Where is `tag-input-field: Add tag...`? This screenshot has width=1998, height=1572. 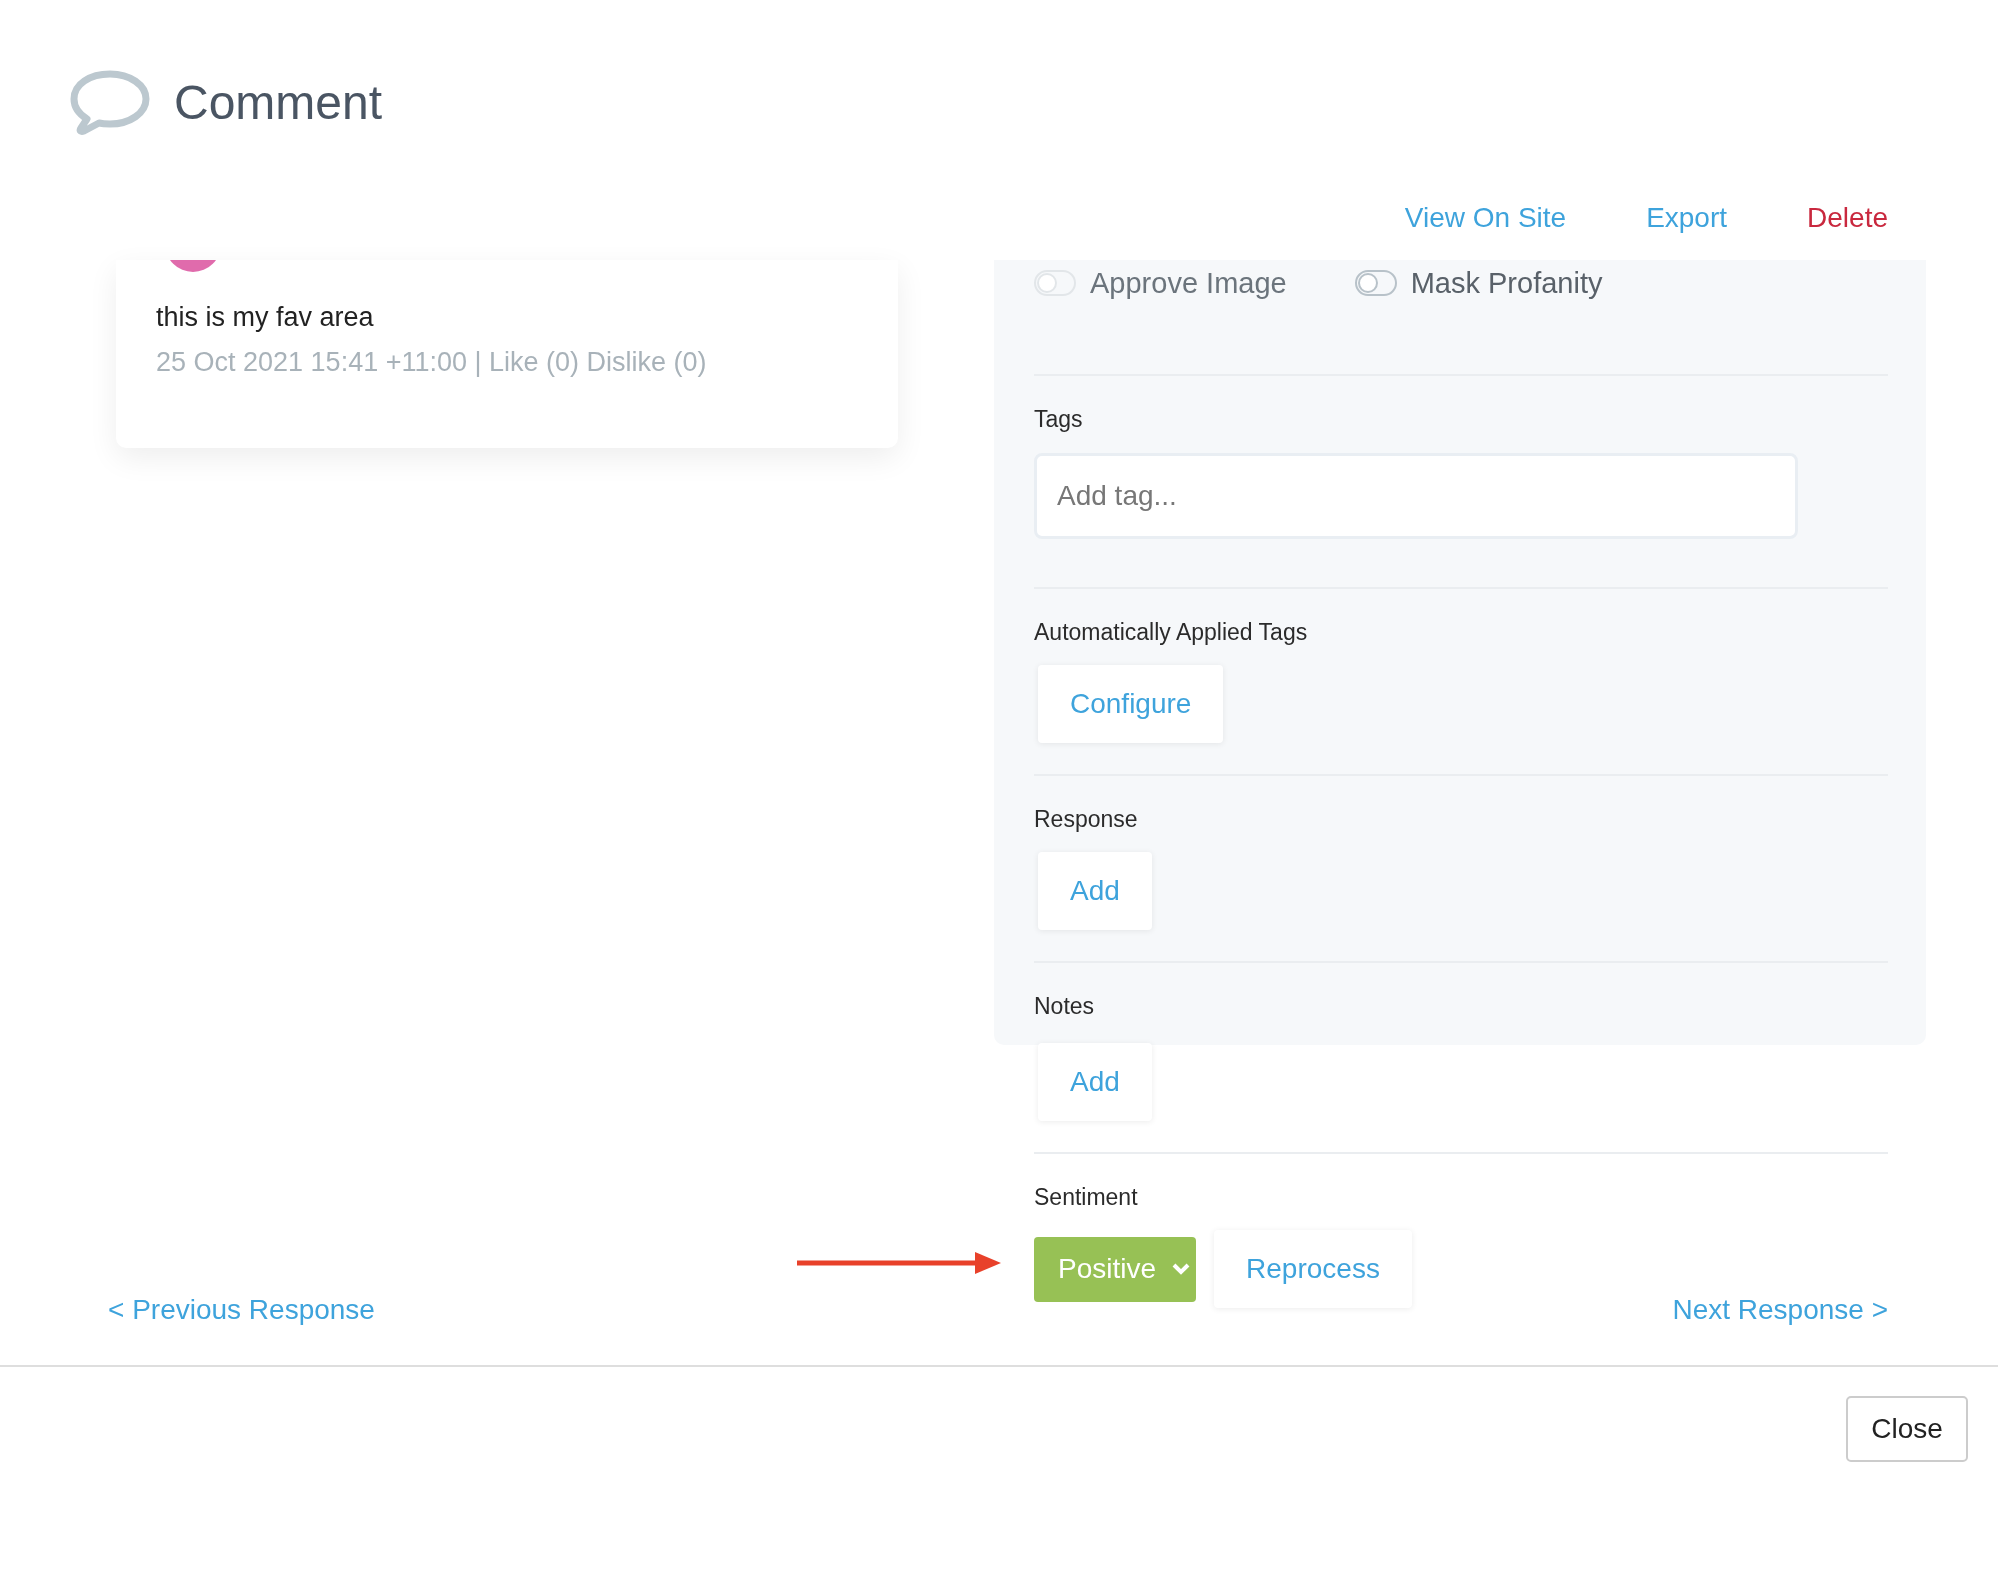 tag-input-field: Add tag... is located at coordinates (1416, 496).